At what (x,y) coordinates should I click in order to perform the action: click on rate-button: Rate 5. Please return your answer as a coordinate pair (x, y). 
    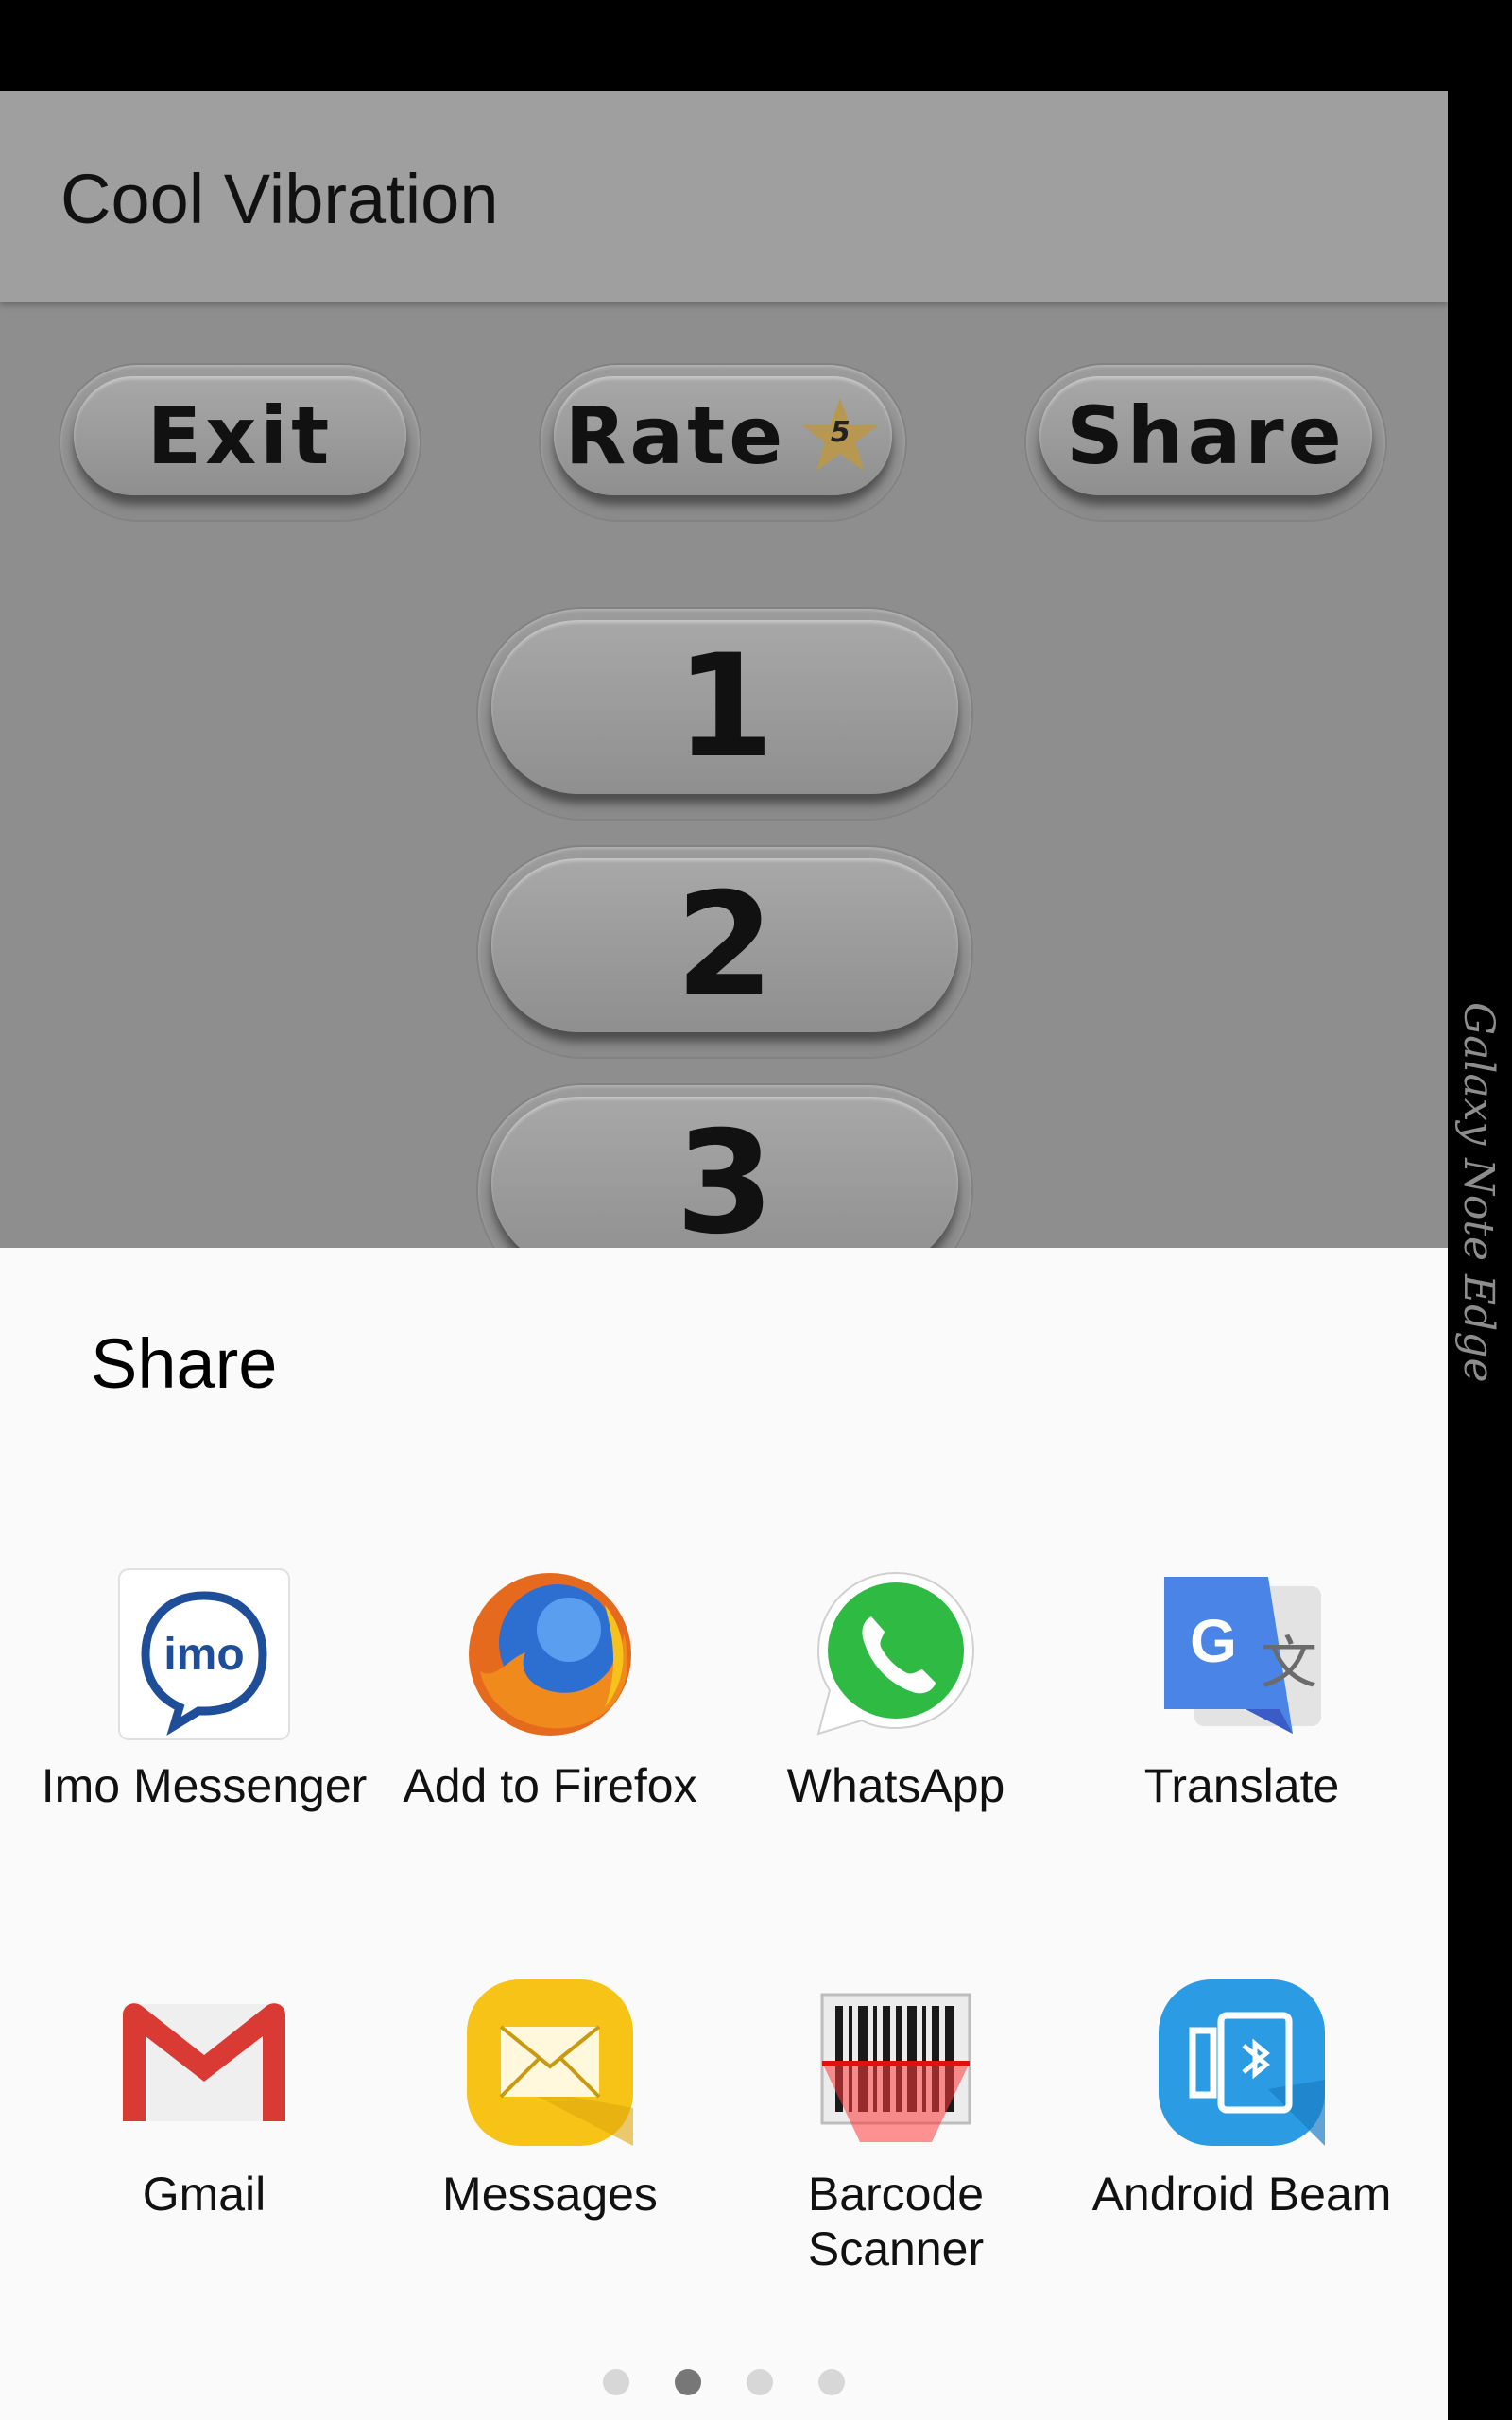
    Looking at the image, I should click on (723, 442).